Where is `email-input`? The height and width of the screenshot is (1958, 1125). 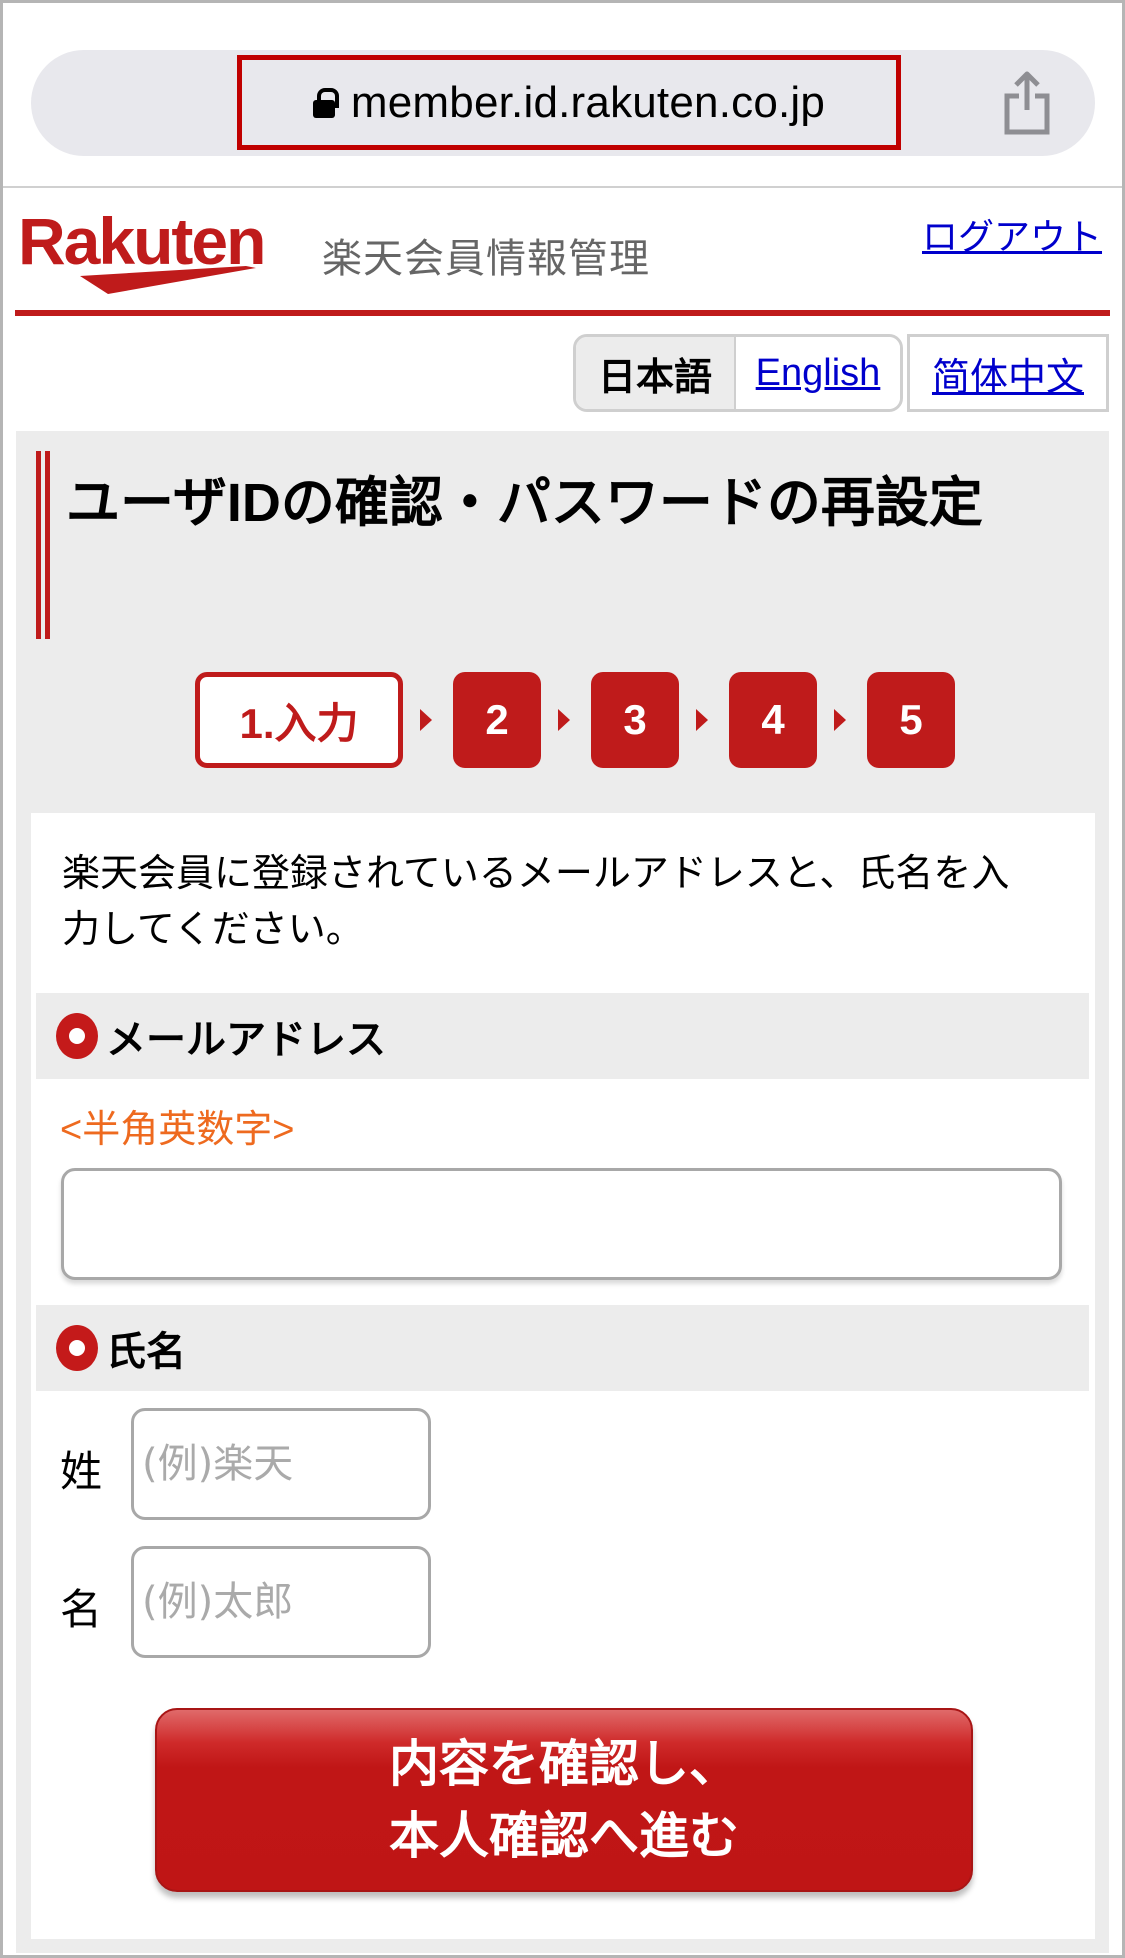 email-input is located at coordinates (561, 1224).